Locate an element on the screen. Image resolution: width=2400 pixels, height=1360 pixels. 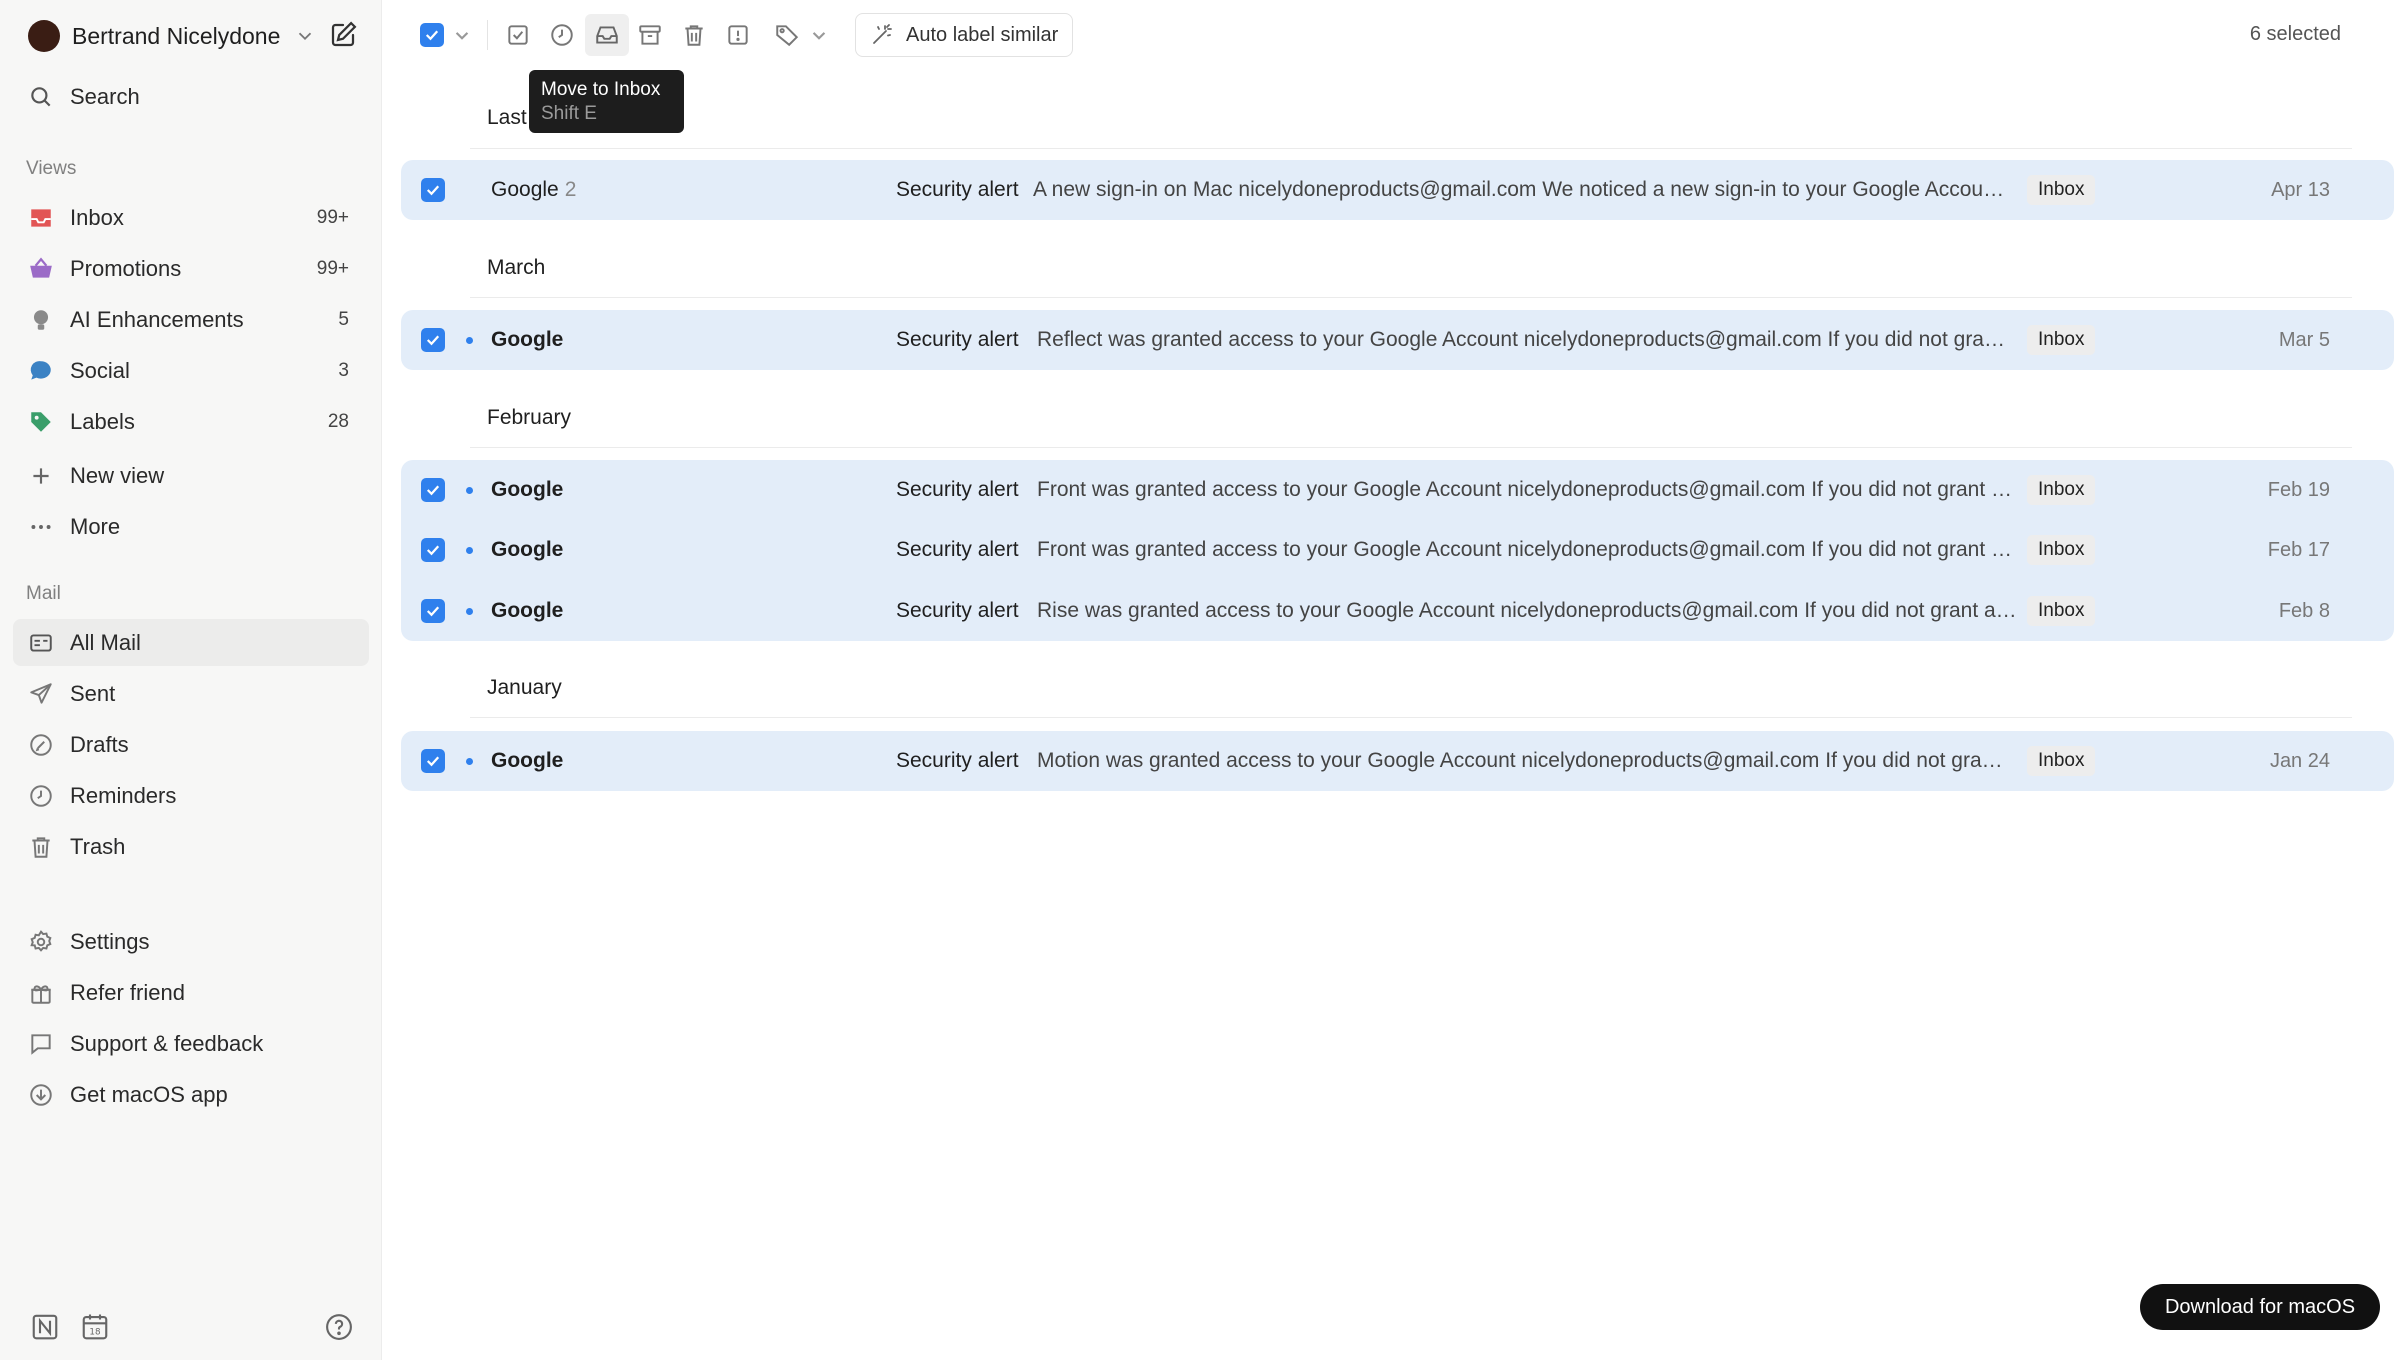
group-divider is located at coordinates (1411, 148).